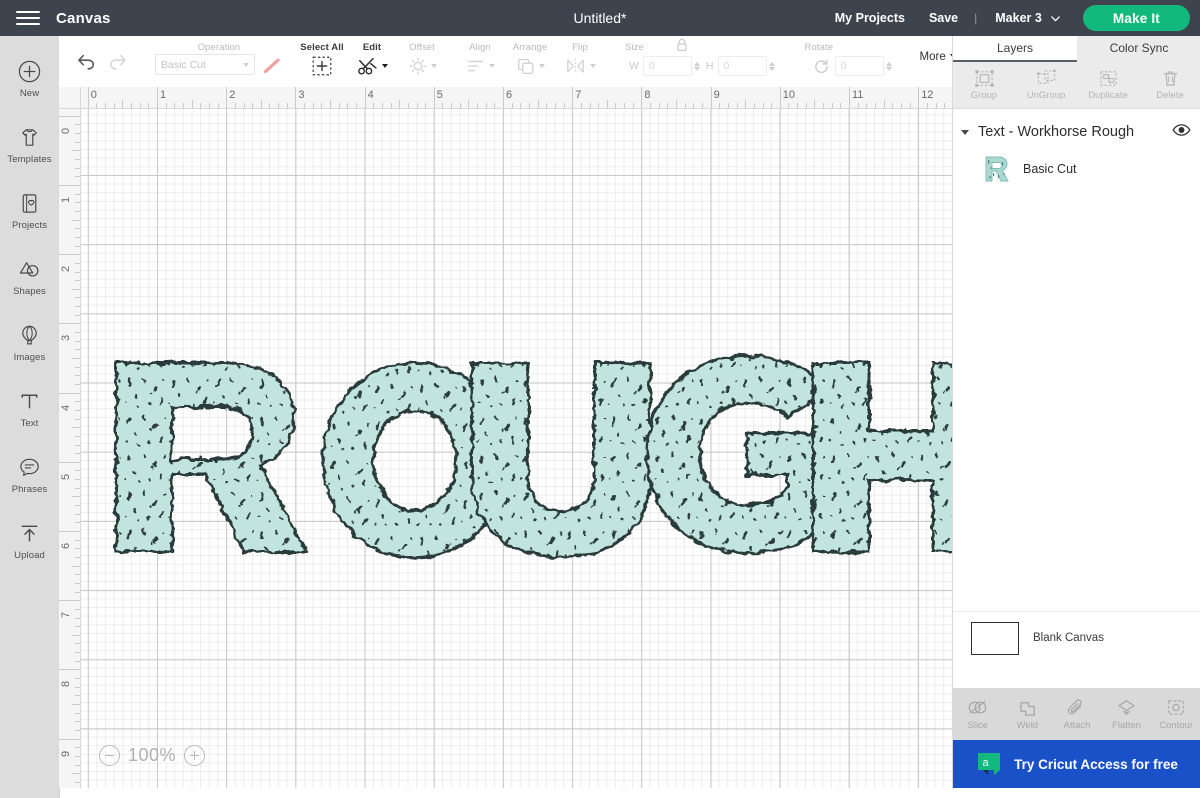 The image size is (1200, 798). Describe the element at coordinates (530, 47) in the screenshot. I see `arrange-label: Arrange` at that location.